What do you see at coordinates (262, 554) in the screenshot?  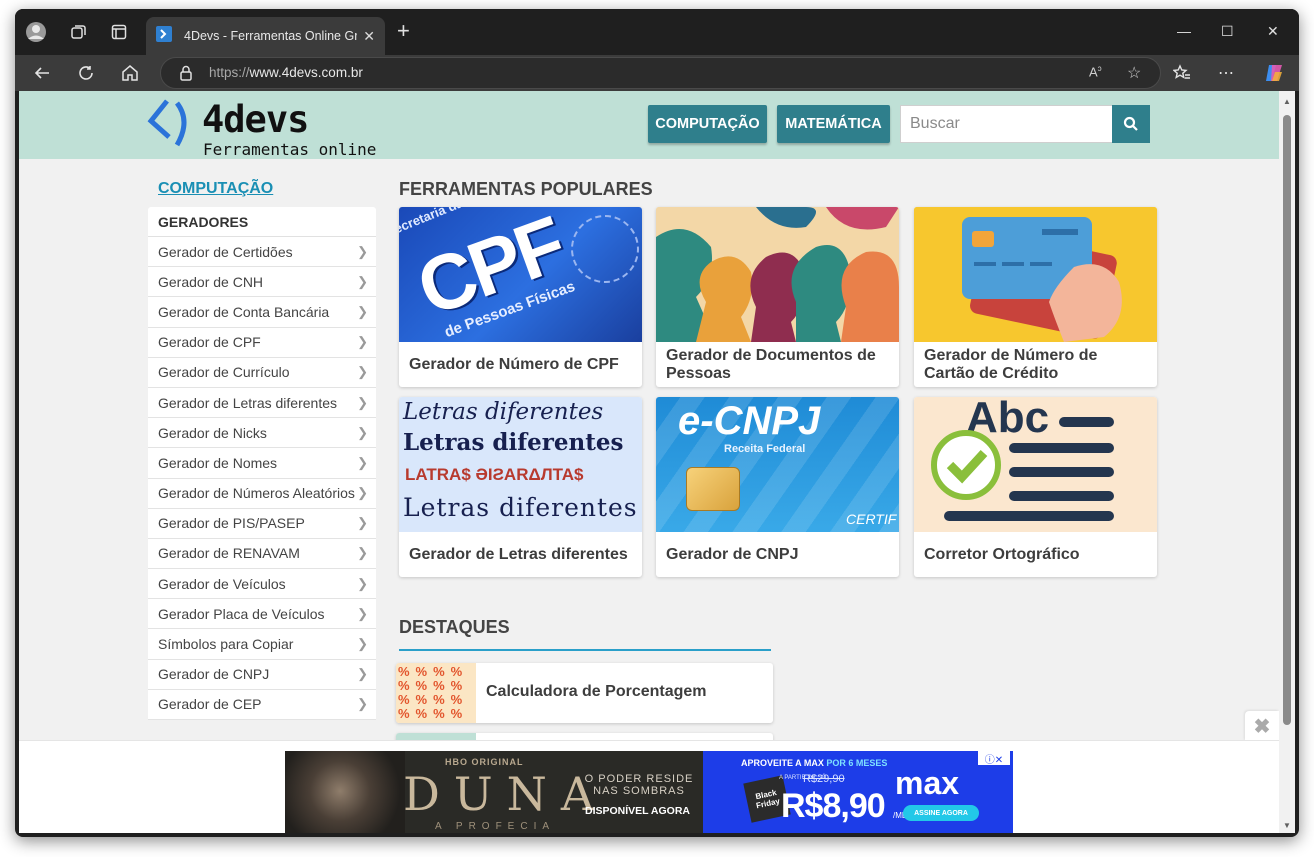 I see `sidebar-item: Gerador de RENAVAM ❯` at bounding box center [262, 554].